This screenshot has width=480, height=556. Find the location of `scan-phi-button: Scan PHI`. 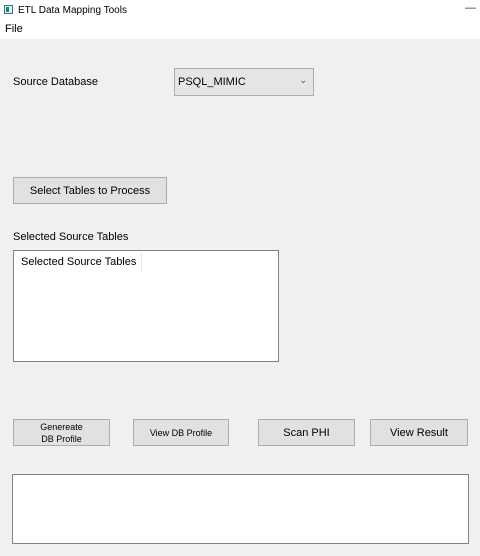

scan-phi-button: Scan PHI is located at coordinates (306, 432).